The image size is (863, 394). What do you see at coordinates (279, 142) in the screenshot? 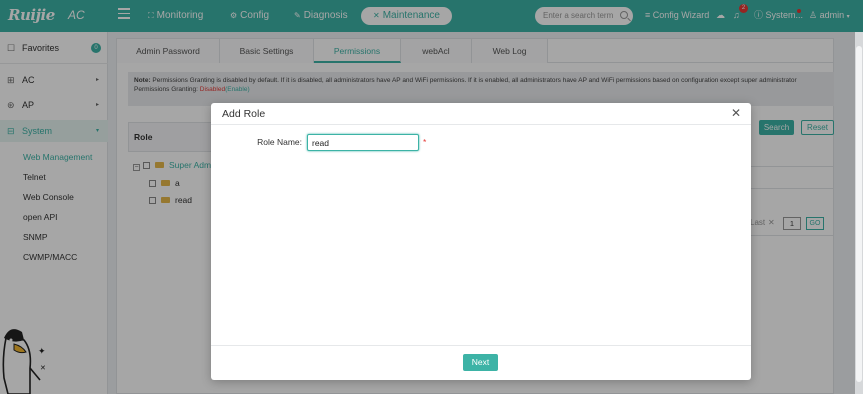
I see `role-name-label: Role Name:` at bounding box center [279, 142].